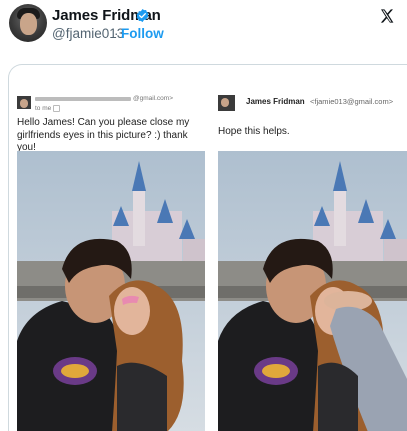  What do you see at coordinates (203, 26) in the screenshot?
I see `tweet-header: James Fridman @fjamie013 · Follow` at bounding box center [203, 26].